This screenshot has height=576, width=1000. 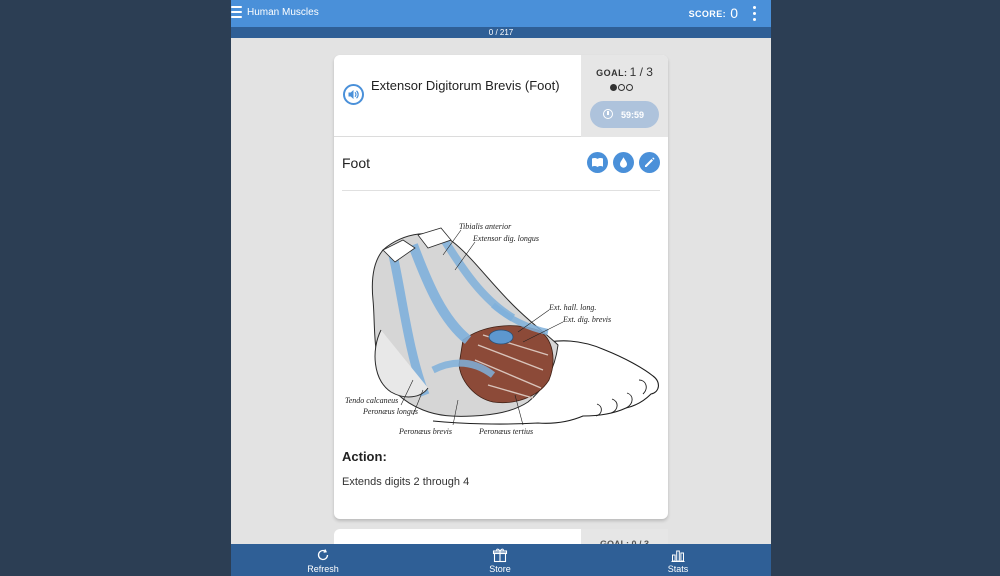 I want to click on label-tibialis-anterior: Tibialis anterior, so click(x=485, y=226).